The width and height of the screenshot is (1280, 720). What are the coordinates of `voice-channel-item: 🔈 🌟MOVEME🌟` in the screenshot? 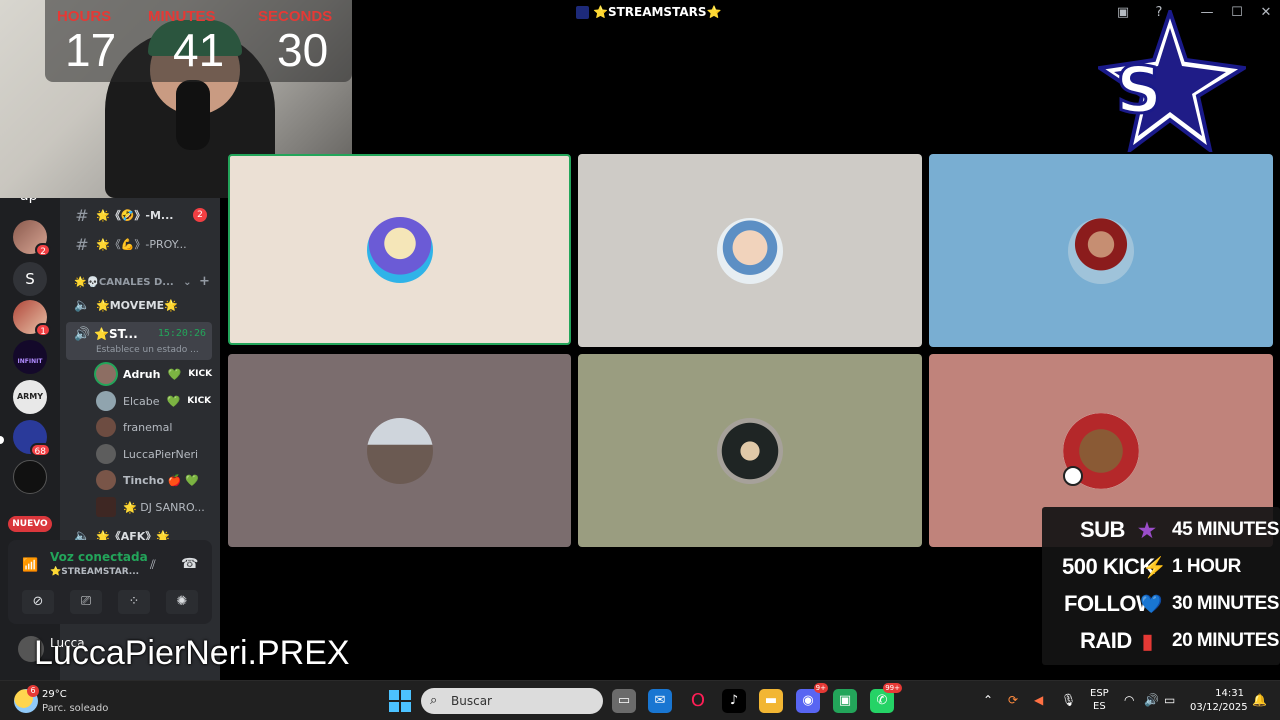 It's located at (126, 305).